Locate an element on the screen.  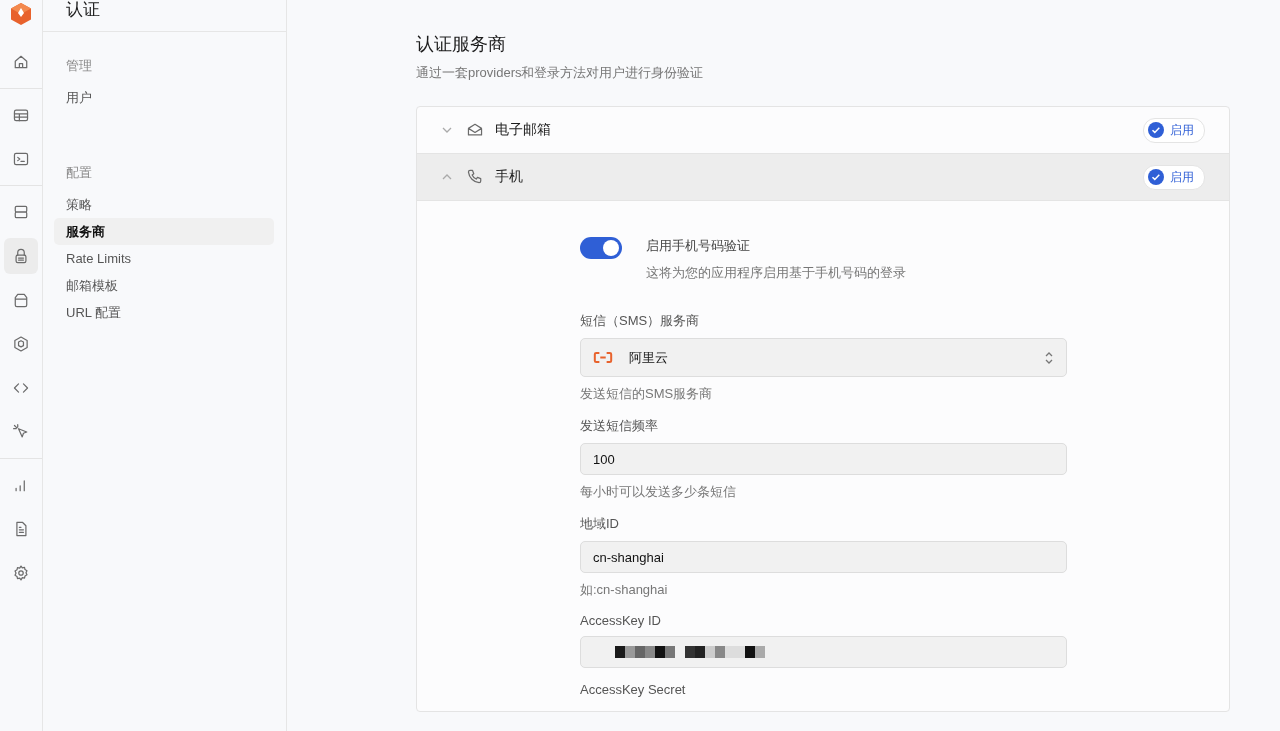
envelope-icon is located at coordinates (475, 130).